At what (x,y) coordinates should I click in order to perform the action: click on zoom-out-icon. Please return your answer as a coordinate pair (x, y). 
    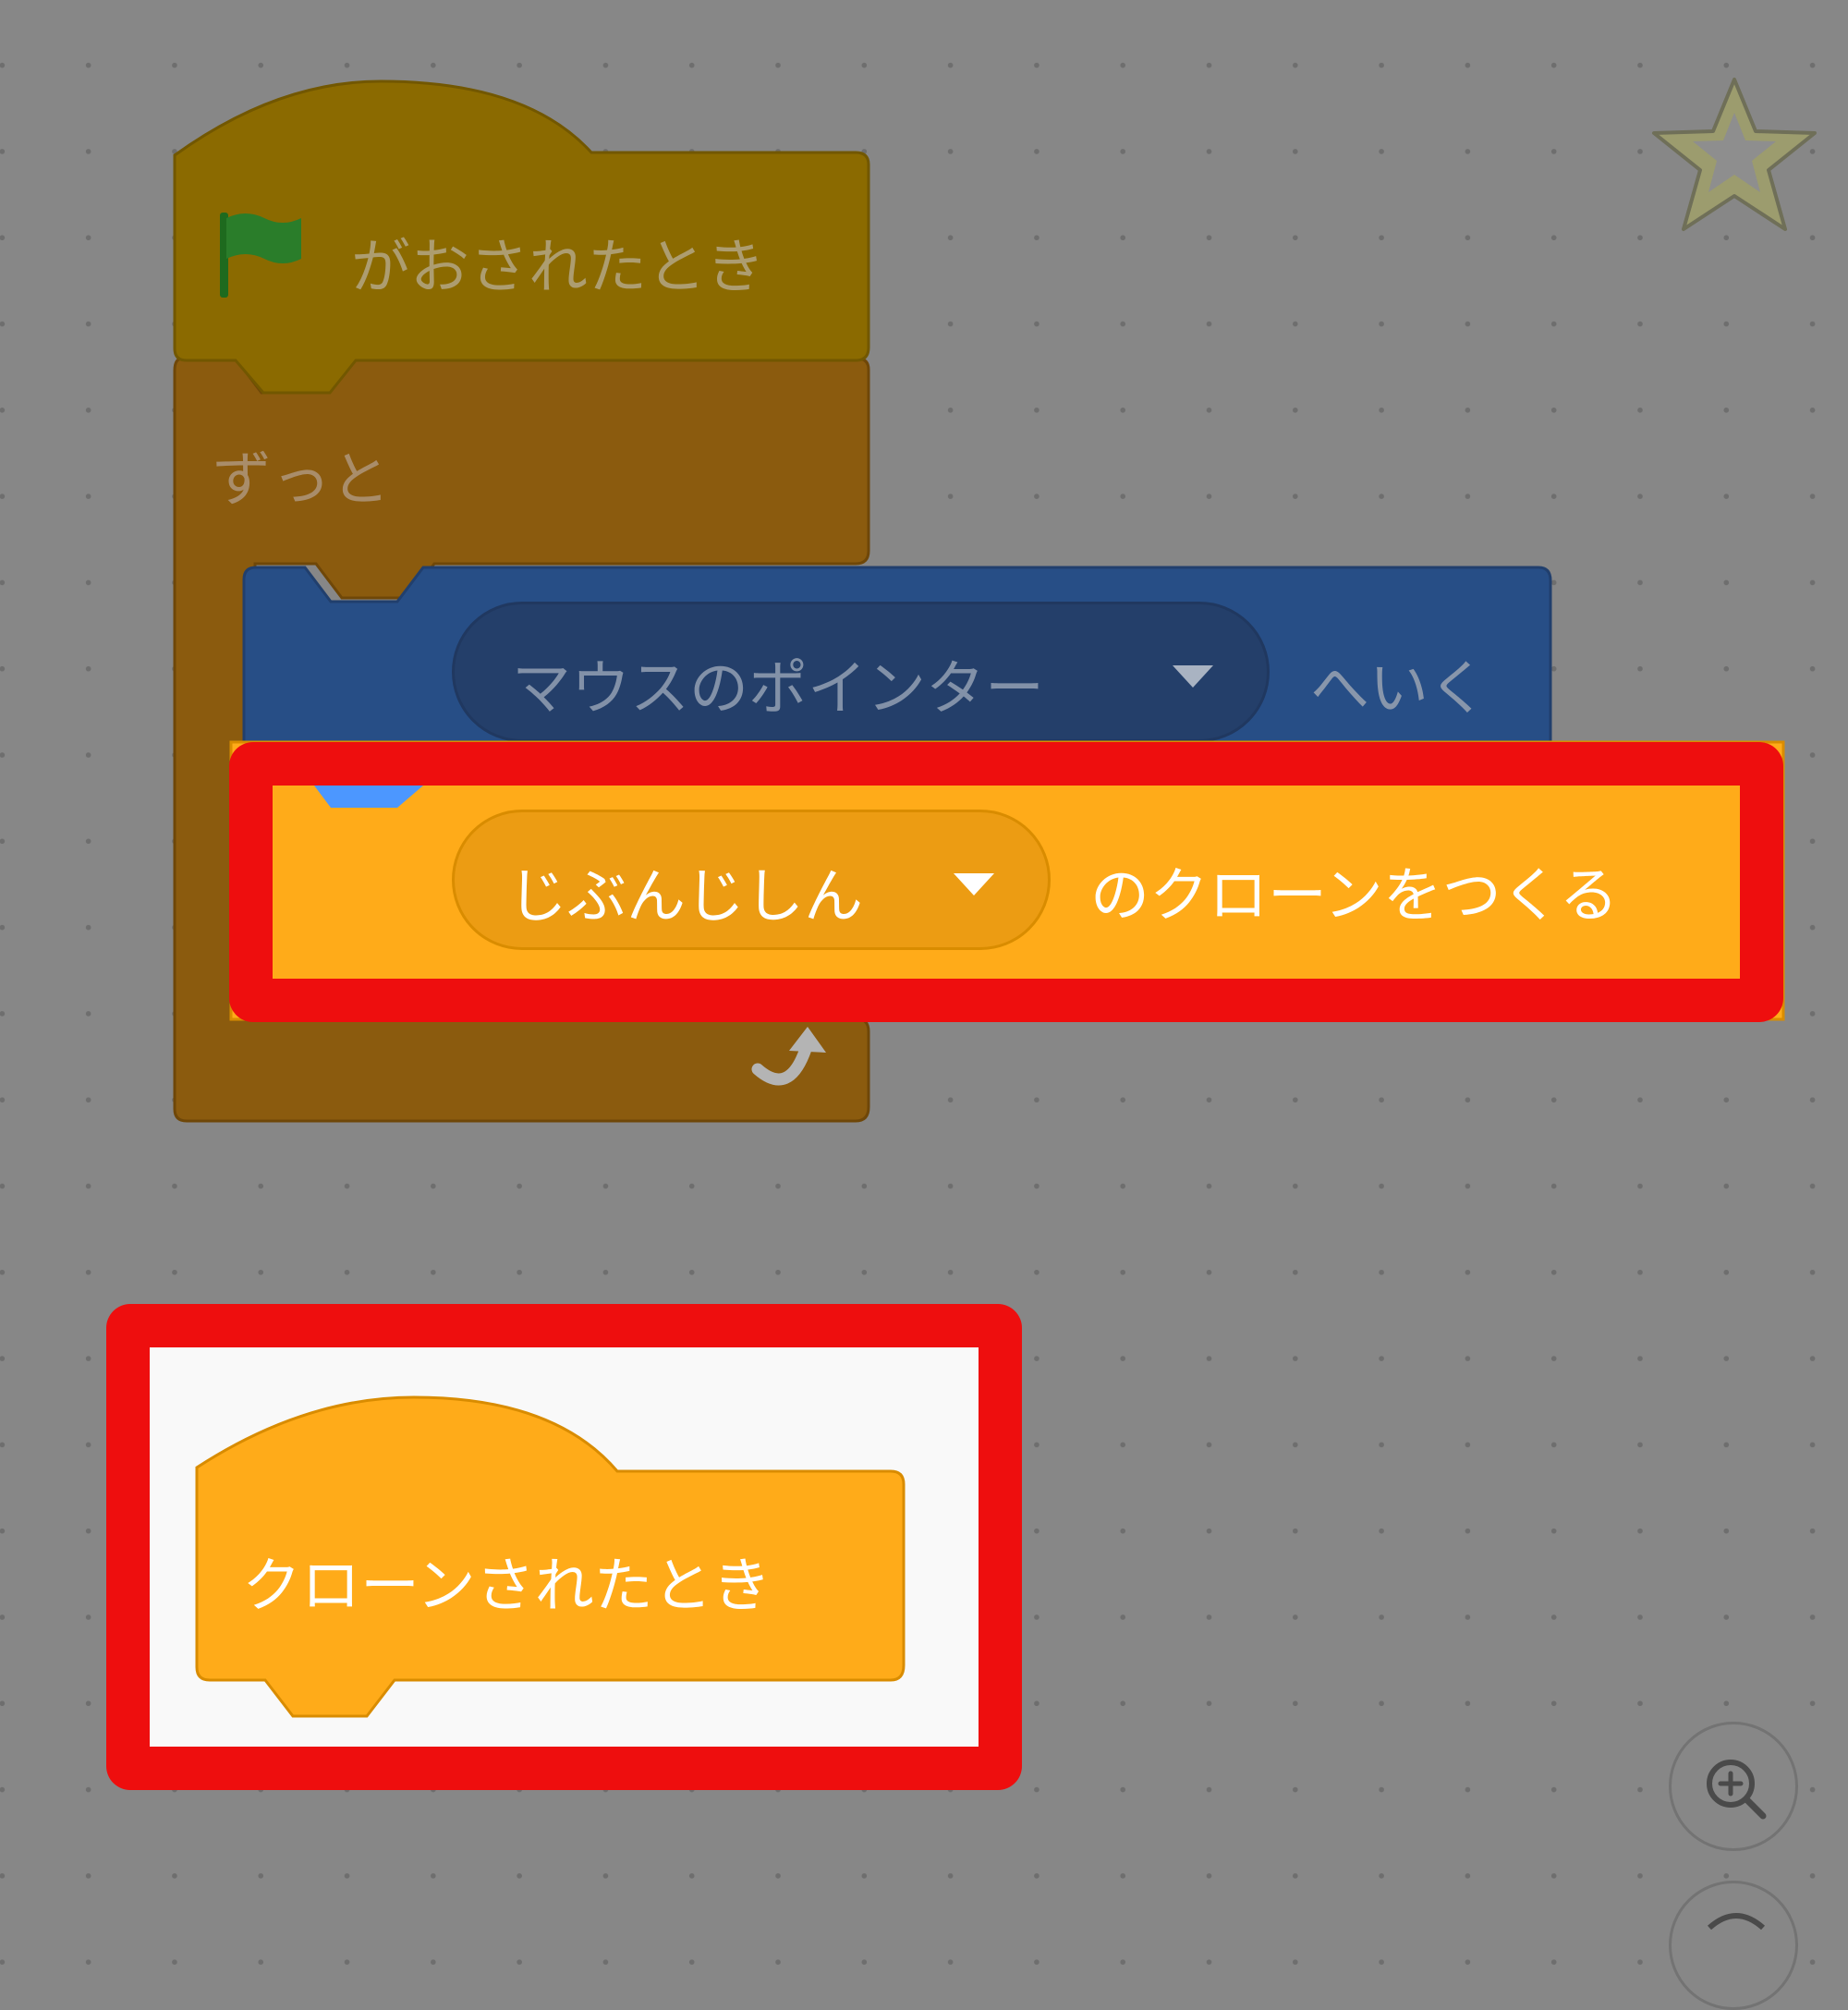
    Looking at the image, I should click on (1737, 1921).